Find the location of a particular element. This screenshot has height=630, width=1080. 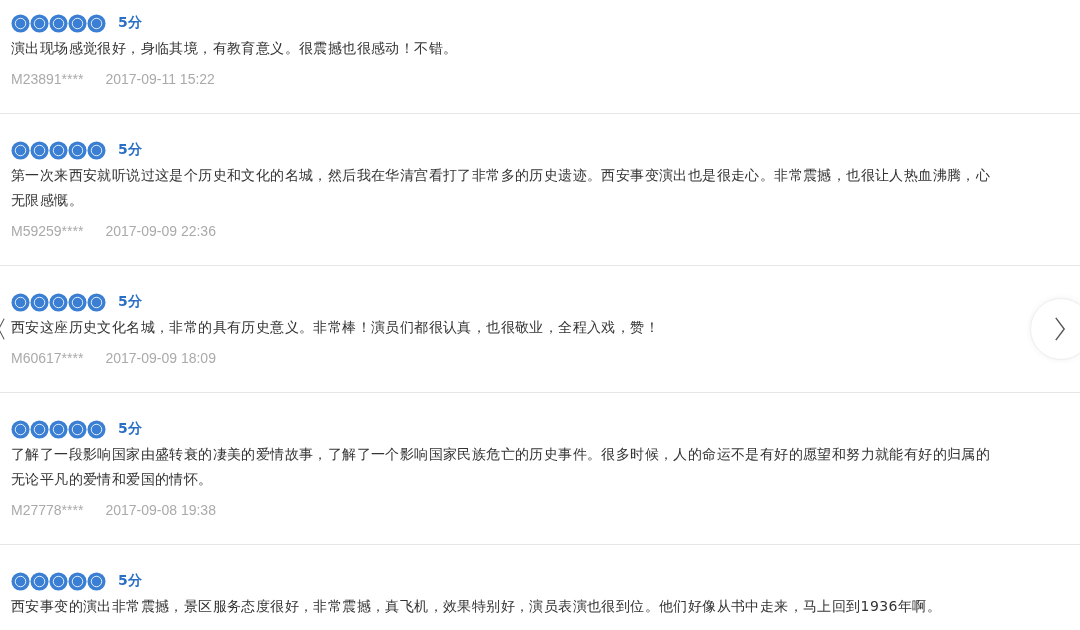

review-time: 2017-09-11 15:22 is located at coordinates (160, 79).